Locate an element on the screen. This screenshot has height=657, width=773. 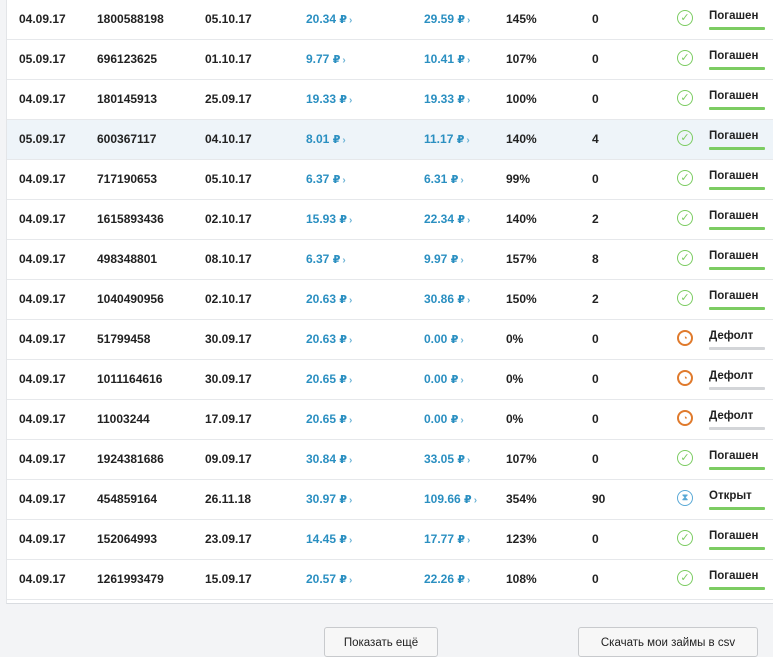
loan-amount: 14.45 is located at coordinates (321, 539).